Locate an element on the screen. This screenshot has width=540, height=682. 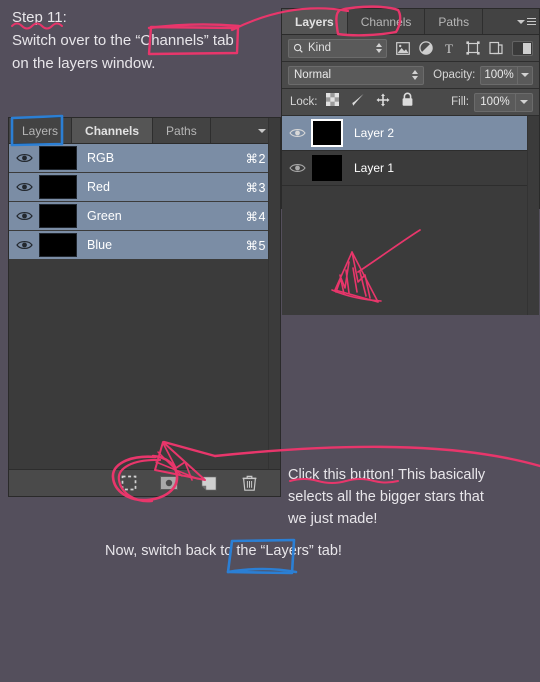
blend-mode-select: Normal is located at coordinates (356, 75).